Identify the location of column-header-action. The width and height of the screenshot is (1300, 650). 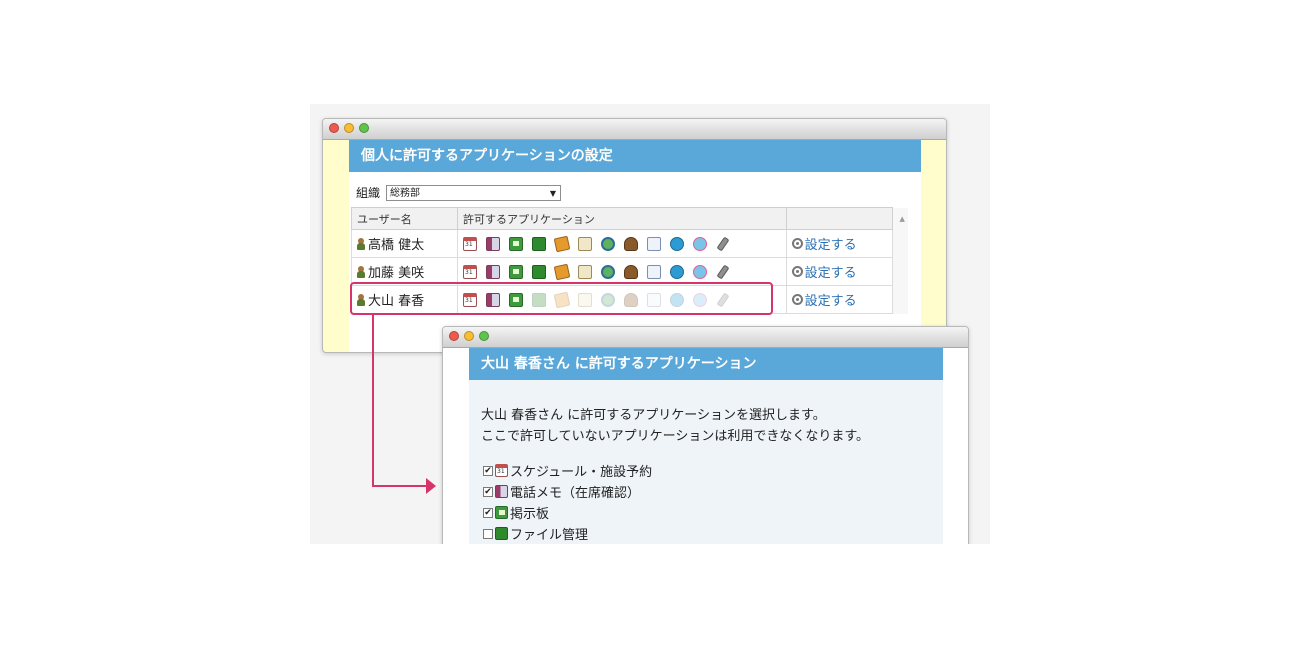
(839, 218).